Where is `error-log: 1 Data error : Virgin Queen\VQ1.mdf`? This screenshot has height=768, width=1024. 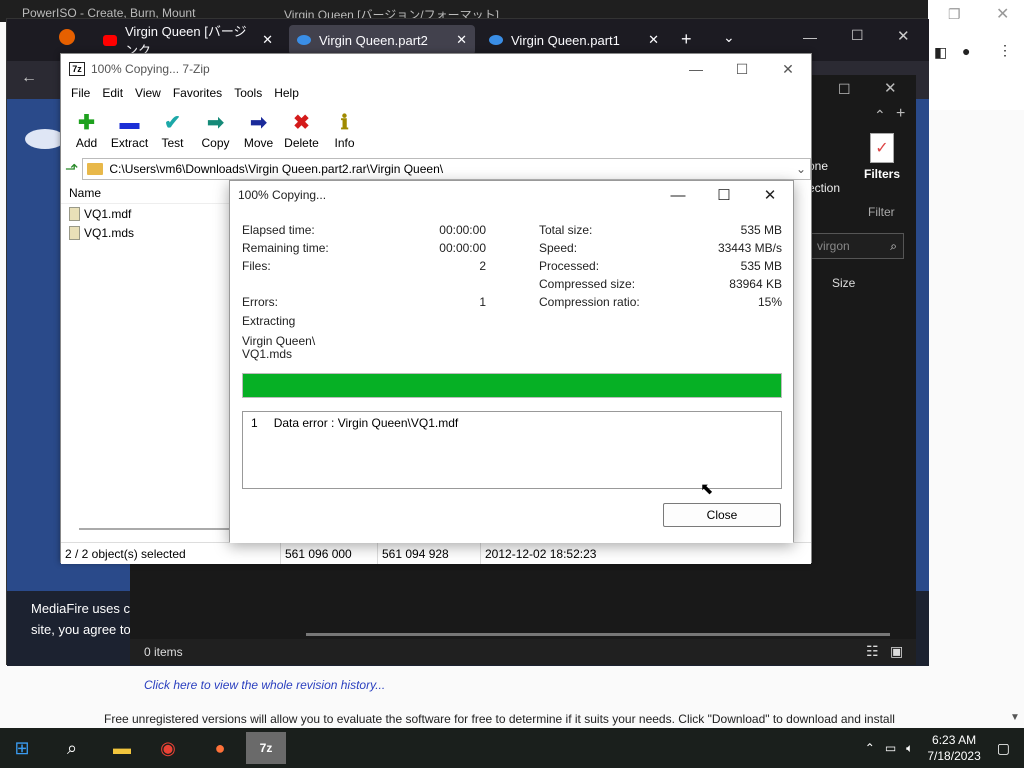
error-log: 1 Data error : Virgin Queen\VQ1.mdf is located at coordinates (512, 450).